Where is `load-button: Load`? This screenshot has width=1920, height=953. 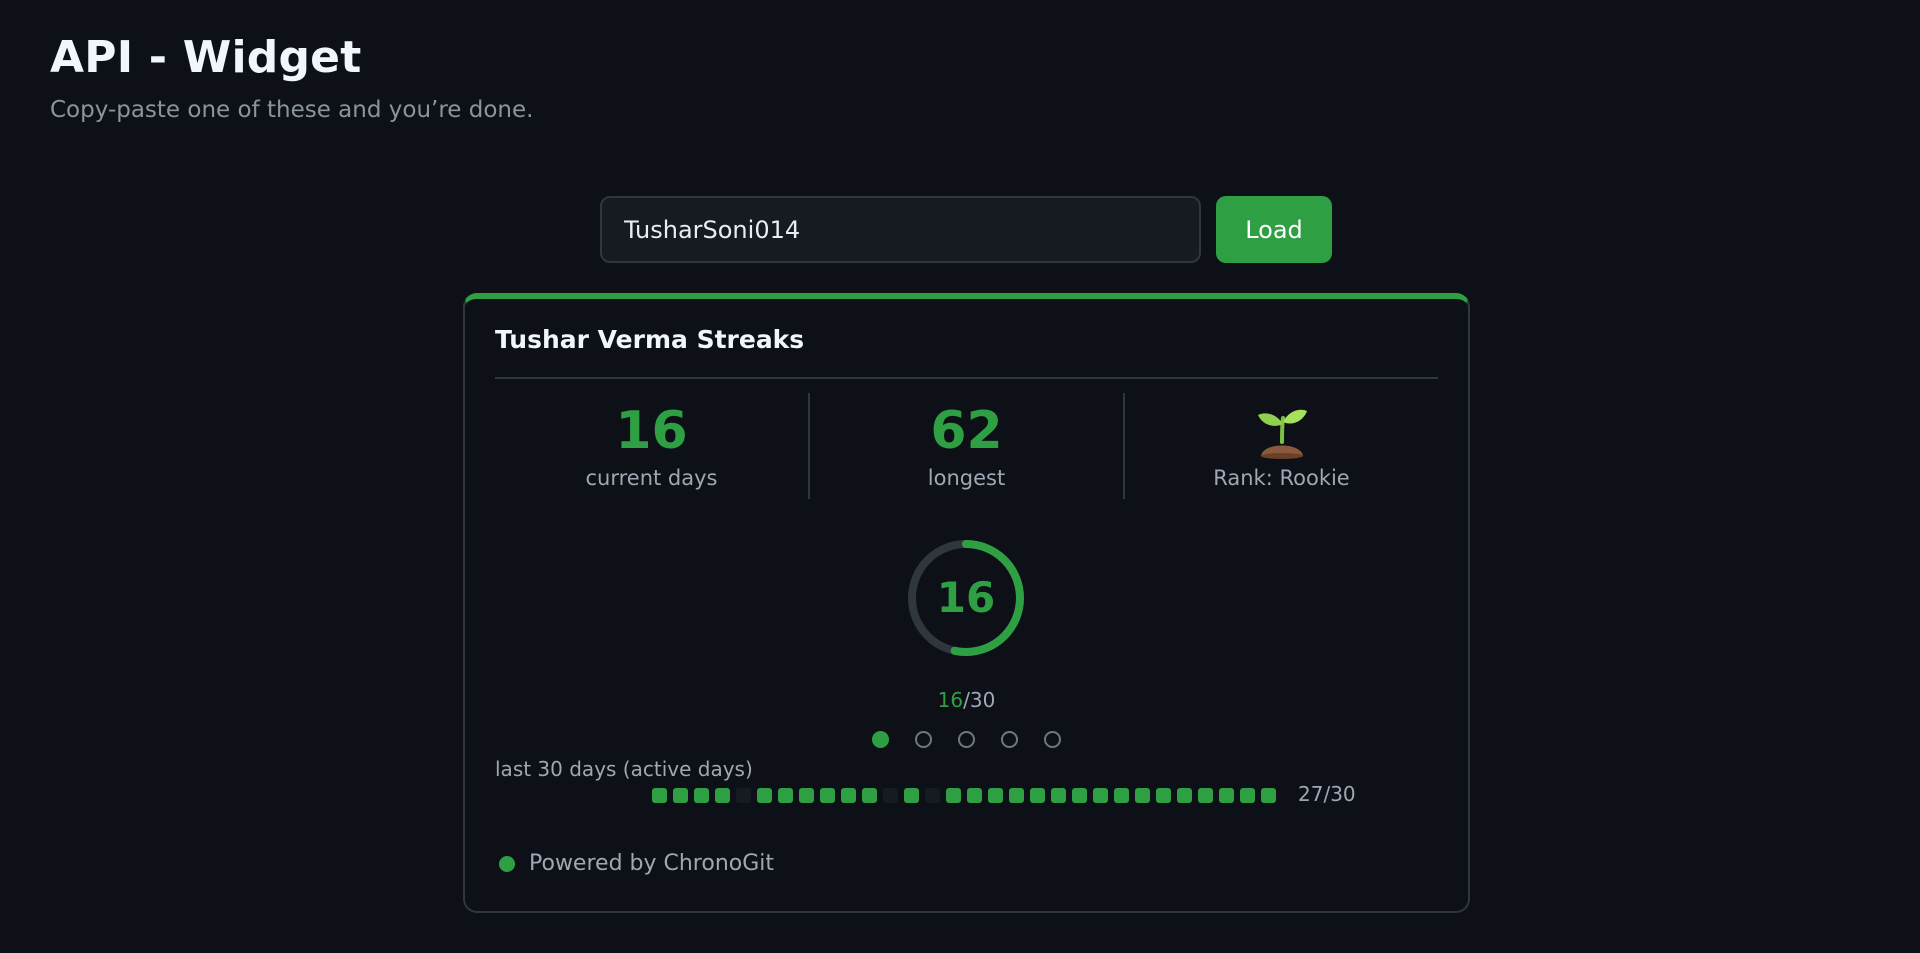 load-button: Load is located at coordinates (1274, 229).